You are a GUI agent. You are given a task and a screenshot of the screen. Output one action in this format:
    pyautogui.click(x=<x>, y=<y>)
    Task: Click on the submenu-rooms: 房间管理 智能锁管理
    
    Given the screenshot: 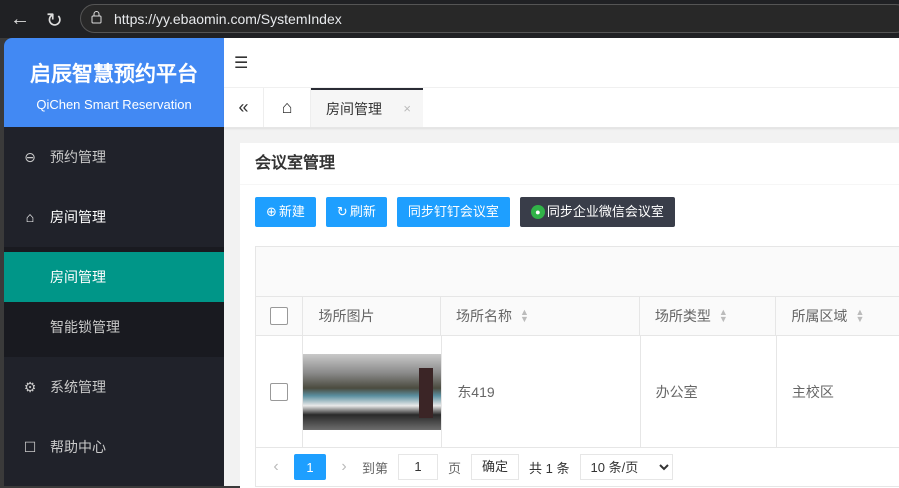 What is the action you would take?
    pyautogui.click(x=114, y=302)
    